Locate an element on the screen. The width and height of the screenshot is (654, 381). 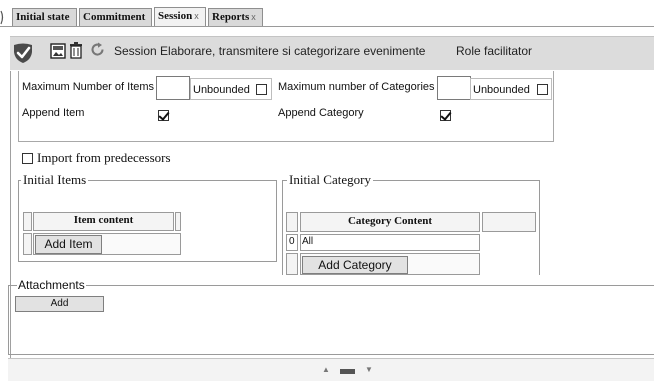
tab-initial-state: Initial state is located at coordinates (44, 17).